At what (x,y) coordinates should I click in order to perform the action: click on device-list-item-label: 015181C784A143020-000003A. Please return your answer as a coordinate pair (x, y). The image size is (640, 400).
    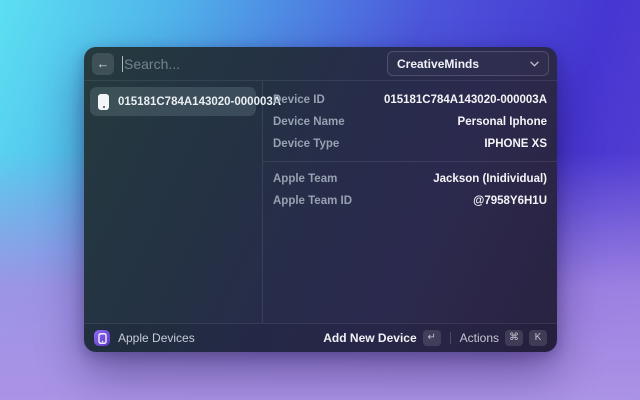
    Looking at the image, I should click on (200, 101).